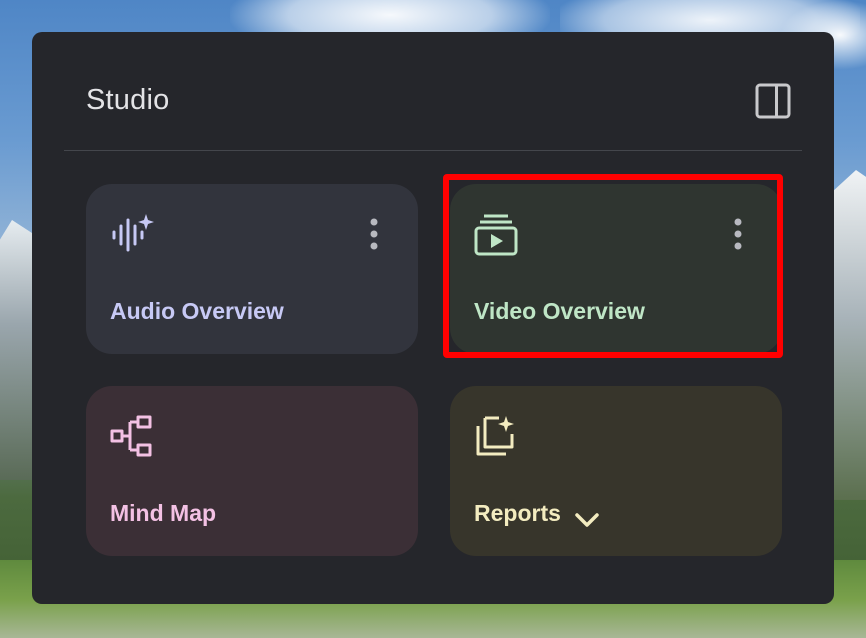 The width and height of the screenshot is (866, 638). What do you see at coordinates (559, 311) in the screenshot?
I see `video-overview-label: Video Overview` at bounding box center [559, 311].